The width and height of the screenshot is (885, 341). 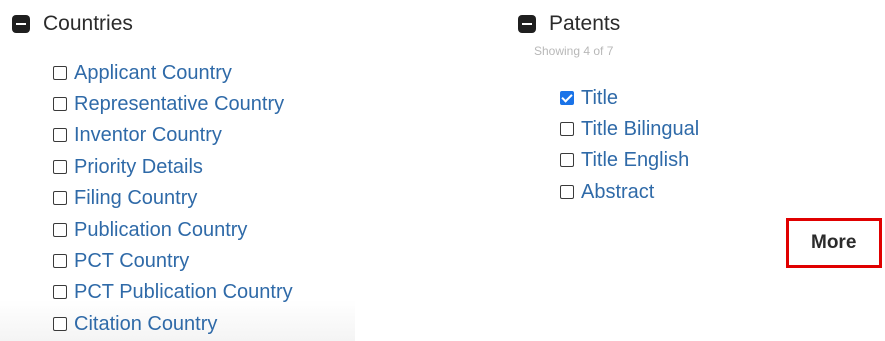 I want to click on option-label: Applicant Country, so click(x=153, y=73).